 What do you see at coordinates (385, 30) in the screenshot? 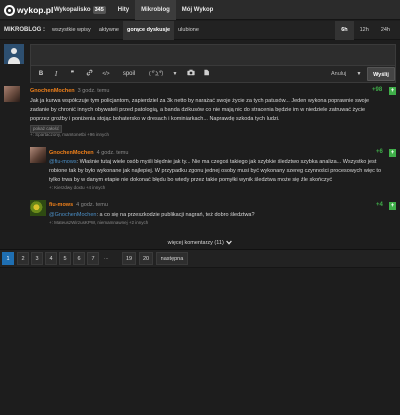
I see `tab-24h: 24h` at bounding box center [385, 30].